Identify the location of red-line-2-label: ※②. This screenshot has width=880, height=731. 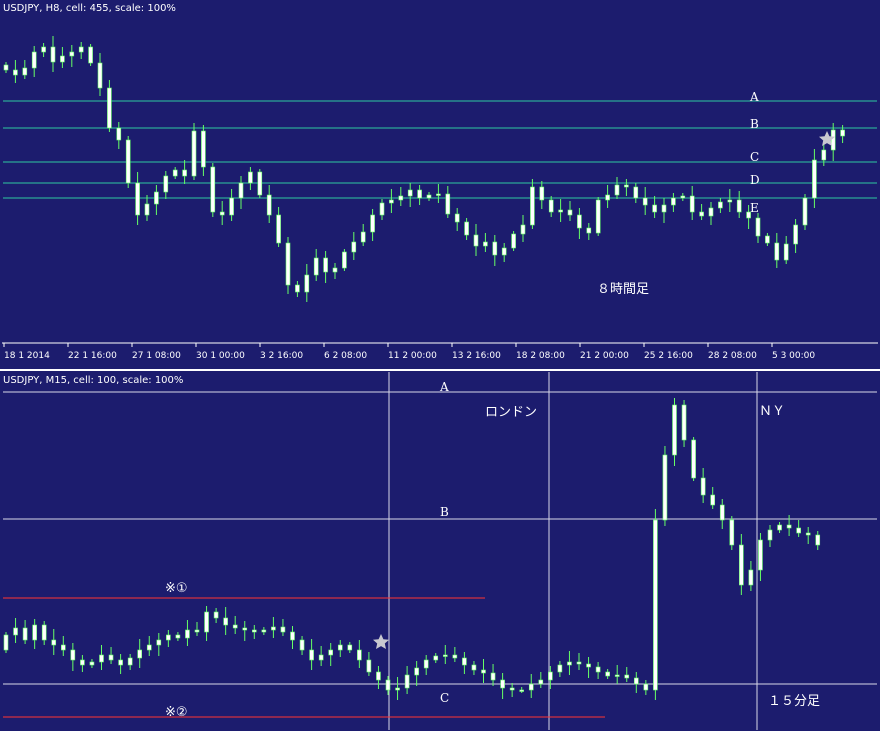
(176, 712).